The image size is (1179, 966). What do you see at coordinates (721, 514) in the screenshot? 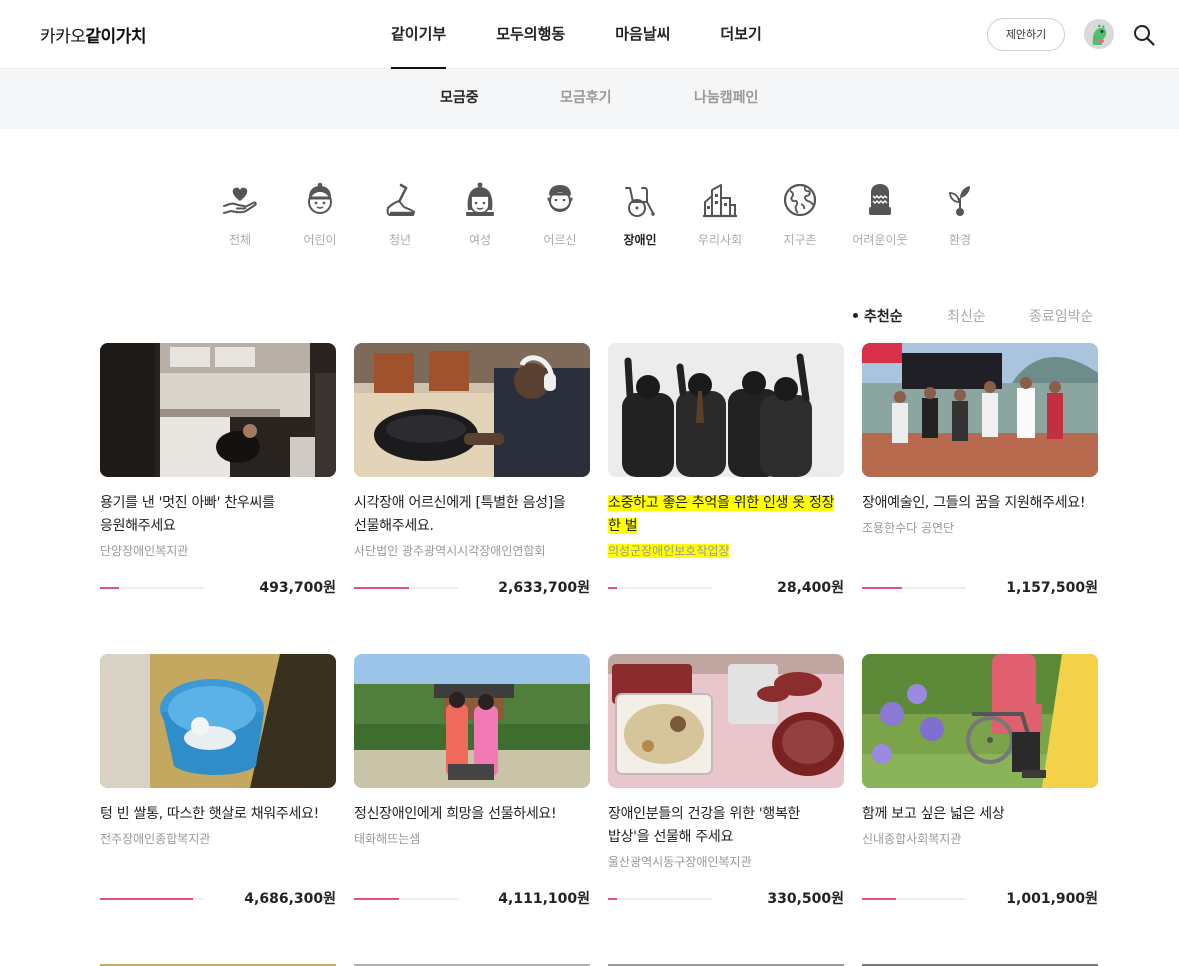
I see `highlighted-title: 소중하고 좋은 추억을 위한 인생 옷 정장 한 벌` at bounding box center [721, 514].